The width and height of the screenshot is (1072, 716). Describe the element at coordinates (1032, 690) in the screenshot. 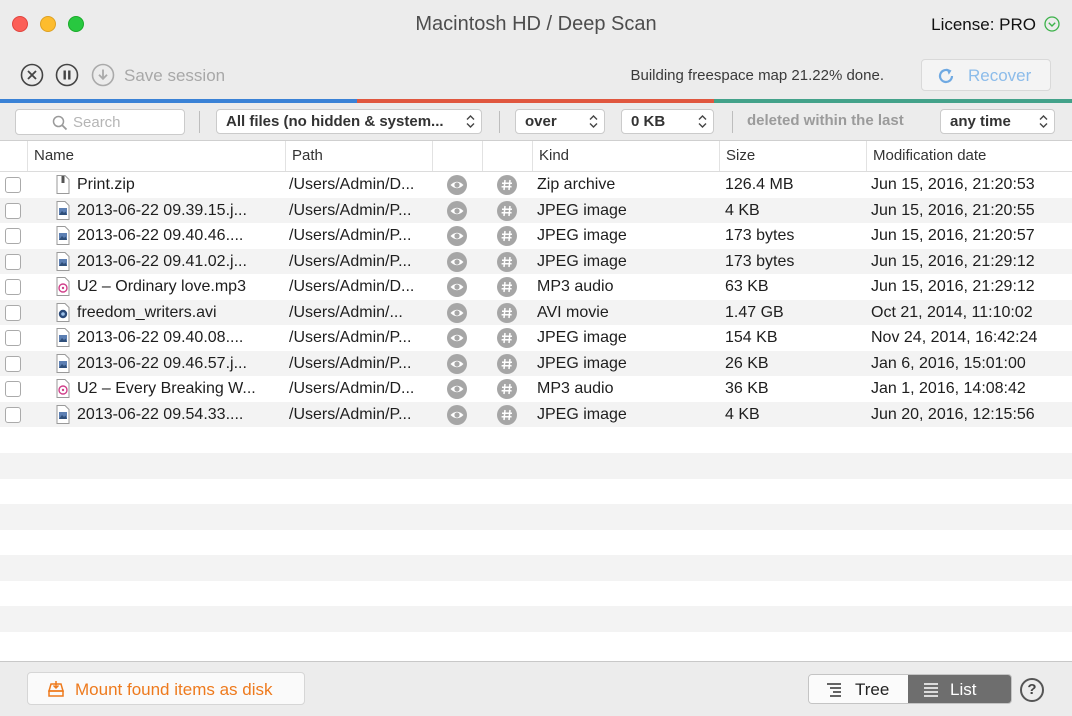

I see `help-button: ?` at that location.